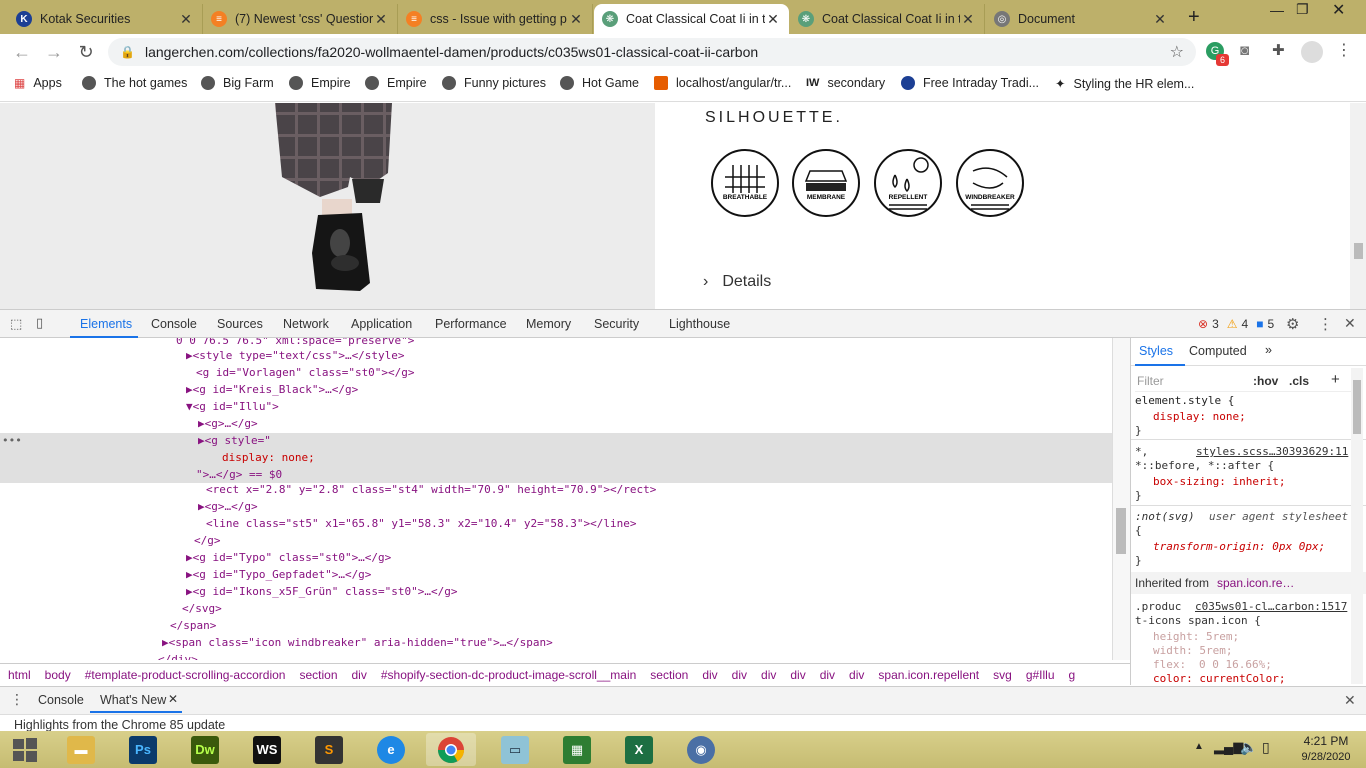  What do you see at coordinates (232, 406) in the screenshot?
I see `dom-node-line: ▼<g id="Illu">` at bounding box center [232, 406].